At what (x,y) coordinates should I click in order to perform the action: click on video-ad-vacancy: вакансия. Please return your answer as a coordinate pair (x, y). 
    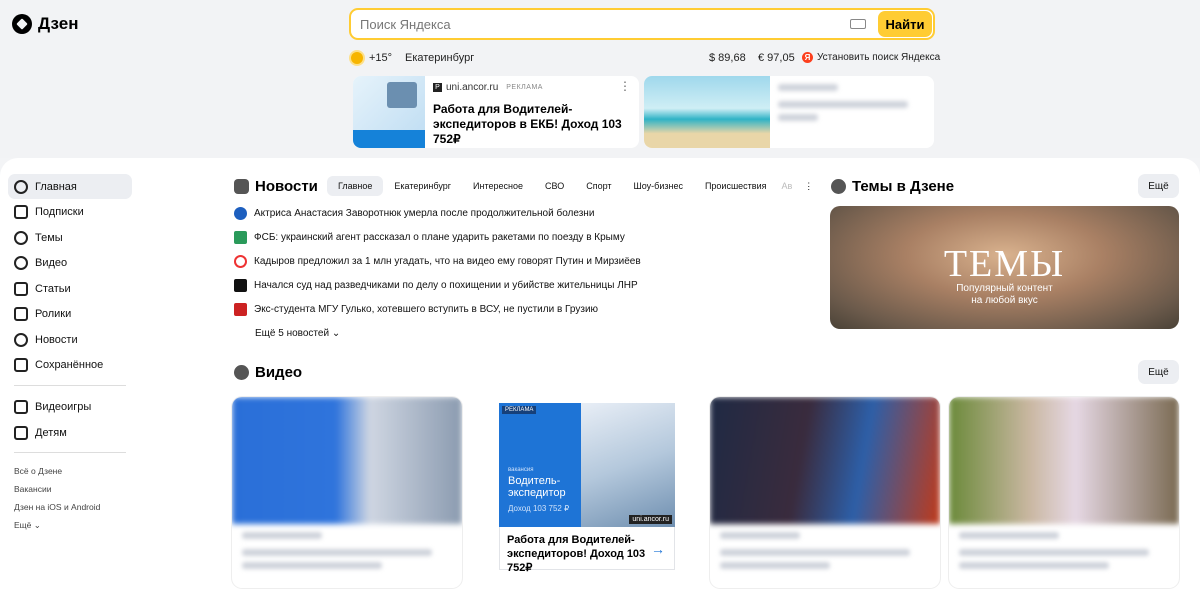
    Looking at the image, I should click on (521, 470).